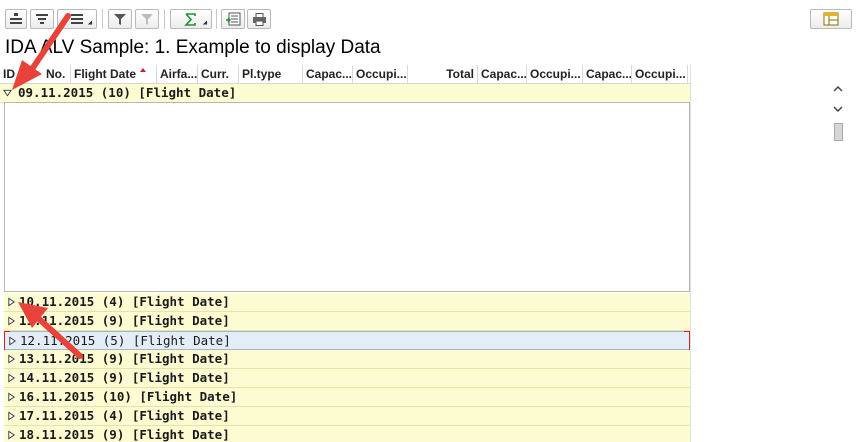 The width and height of the screenshot is (866, 442). I want to click on column-header-total: Total, so click(443, 74).